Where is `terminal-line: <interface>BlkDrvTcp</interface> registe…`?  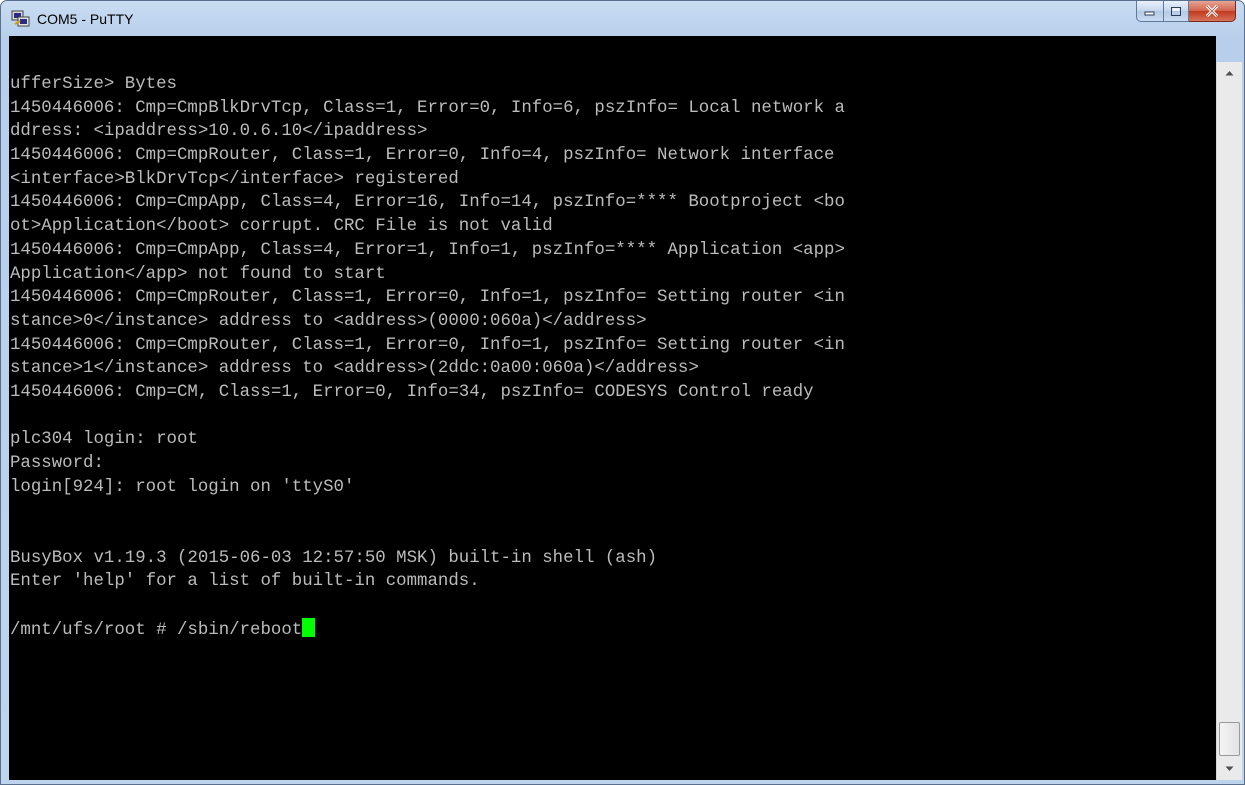 terminal-line: <interface>BlkDrvTcp</interface> registe… is located at coordinates (234, 179).